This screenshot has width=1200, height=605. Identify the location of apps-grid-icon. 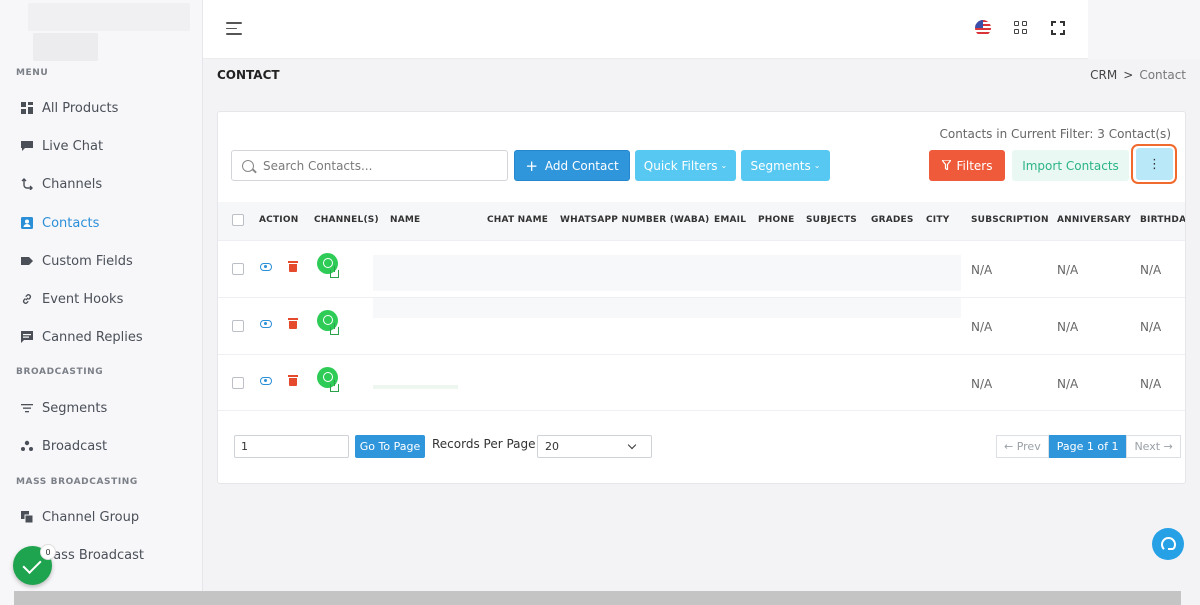
(1021, 28).